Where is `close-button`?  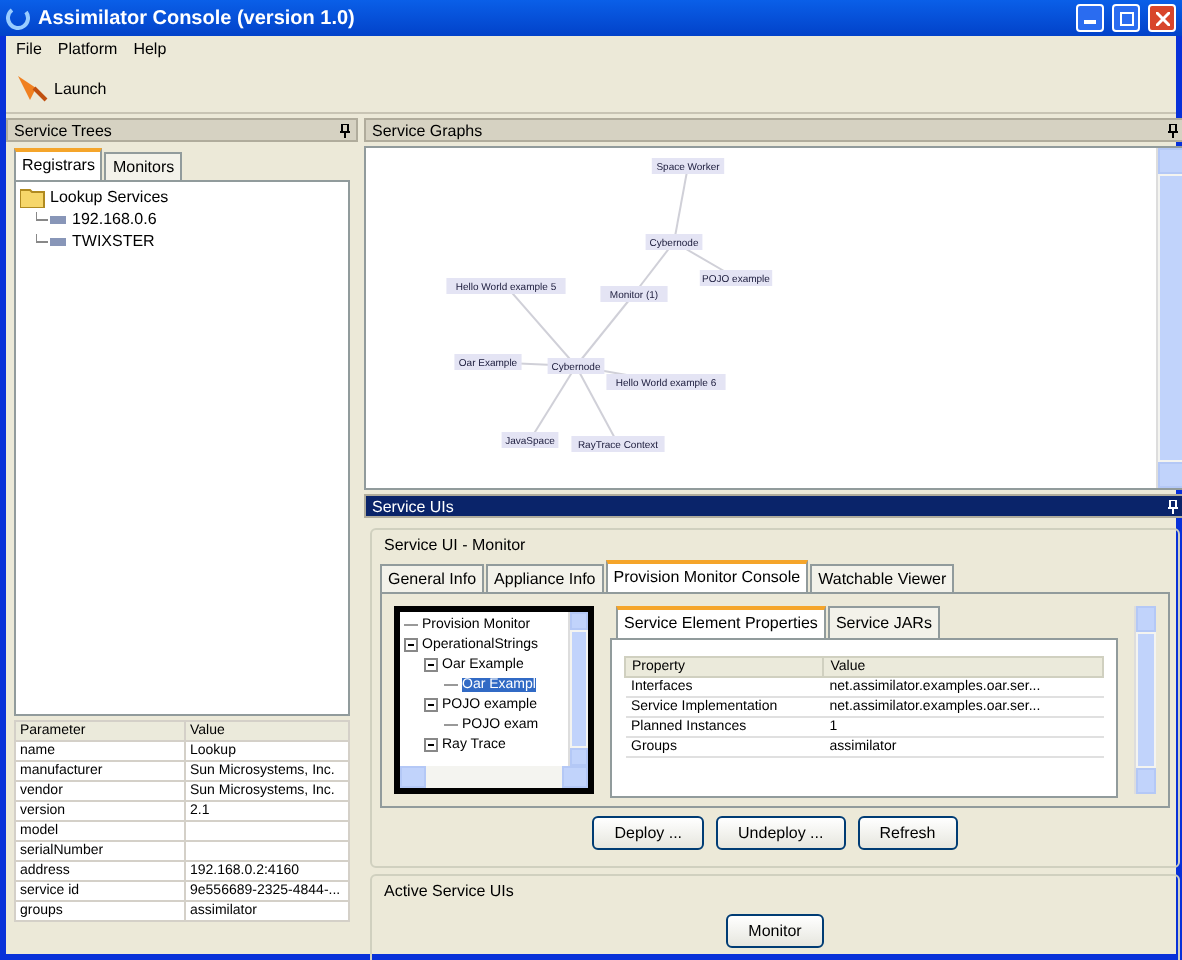 close-button is located at coordinates (1162, 18).